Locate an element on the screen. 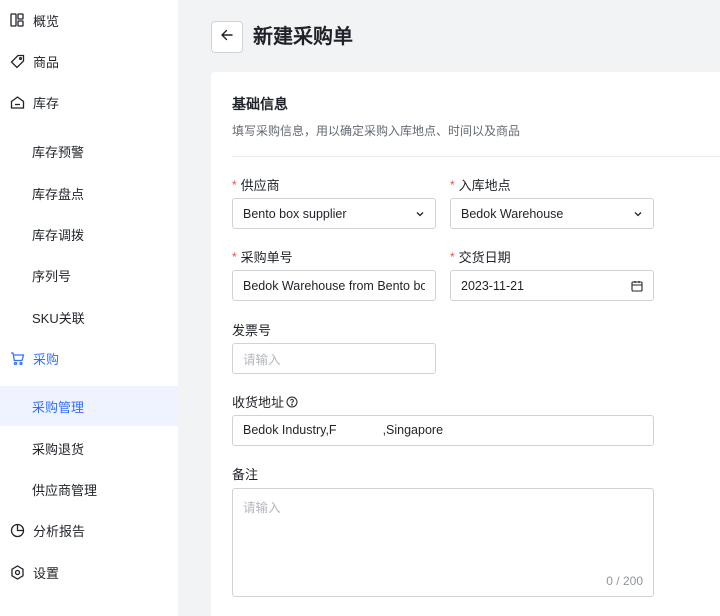 The width and height of the screenshot is (720, 616). sidebar-item-reports: 分析报告 is located at coordinates (89, 530).